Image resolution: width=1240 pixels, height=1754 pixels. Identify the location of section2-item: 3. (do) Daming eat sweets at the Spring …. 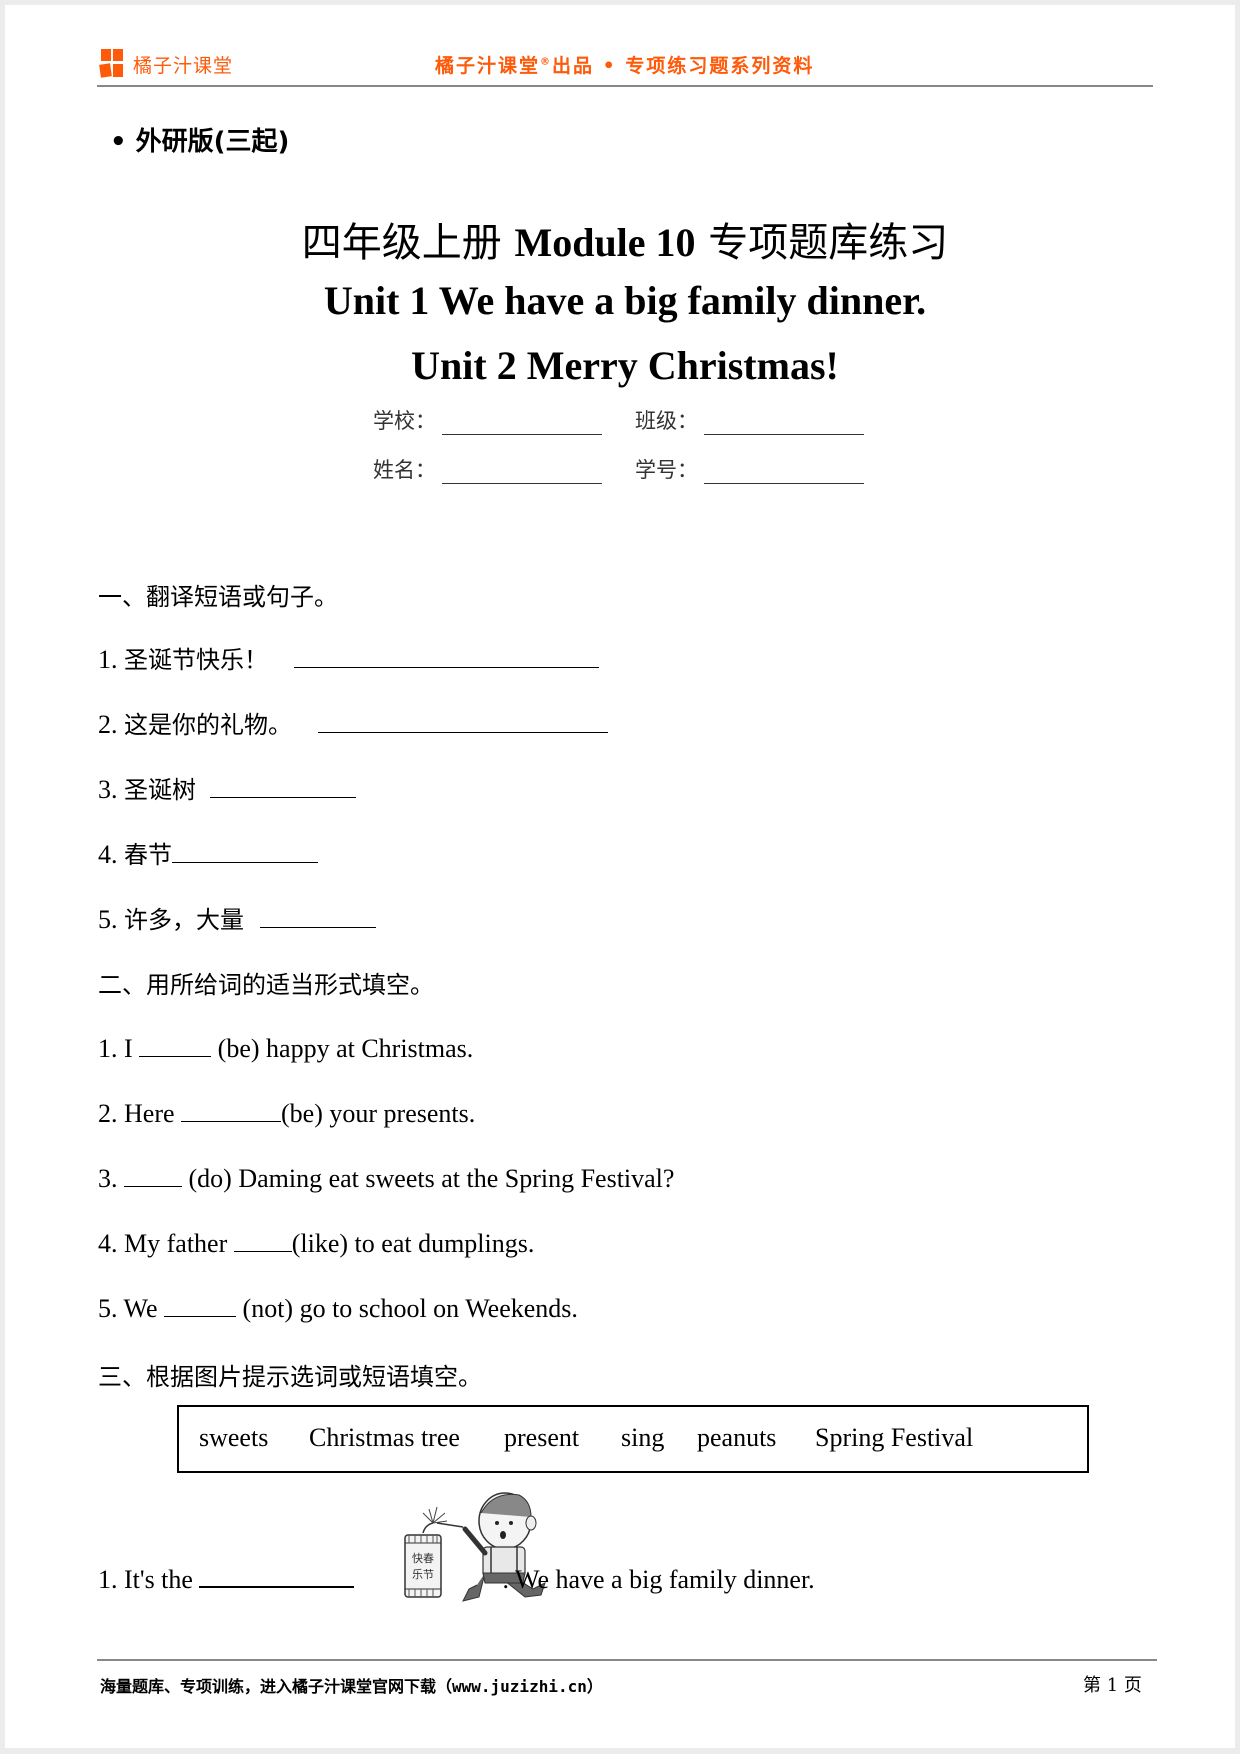
(386, 1178).